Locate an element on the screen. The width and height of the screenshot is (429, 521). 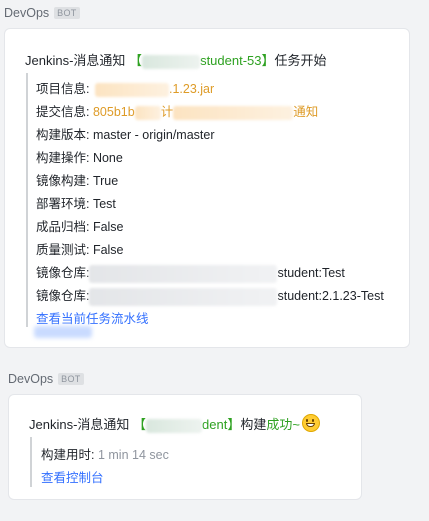
card-title: Jenkins-消息通知 【dent】构建成功~ is located at coordinates (174, 423).